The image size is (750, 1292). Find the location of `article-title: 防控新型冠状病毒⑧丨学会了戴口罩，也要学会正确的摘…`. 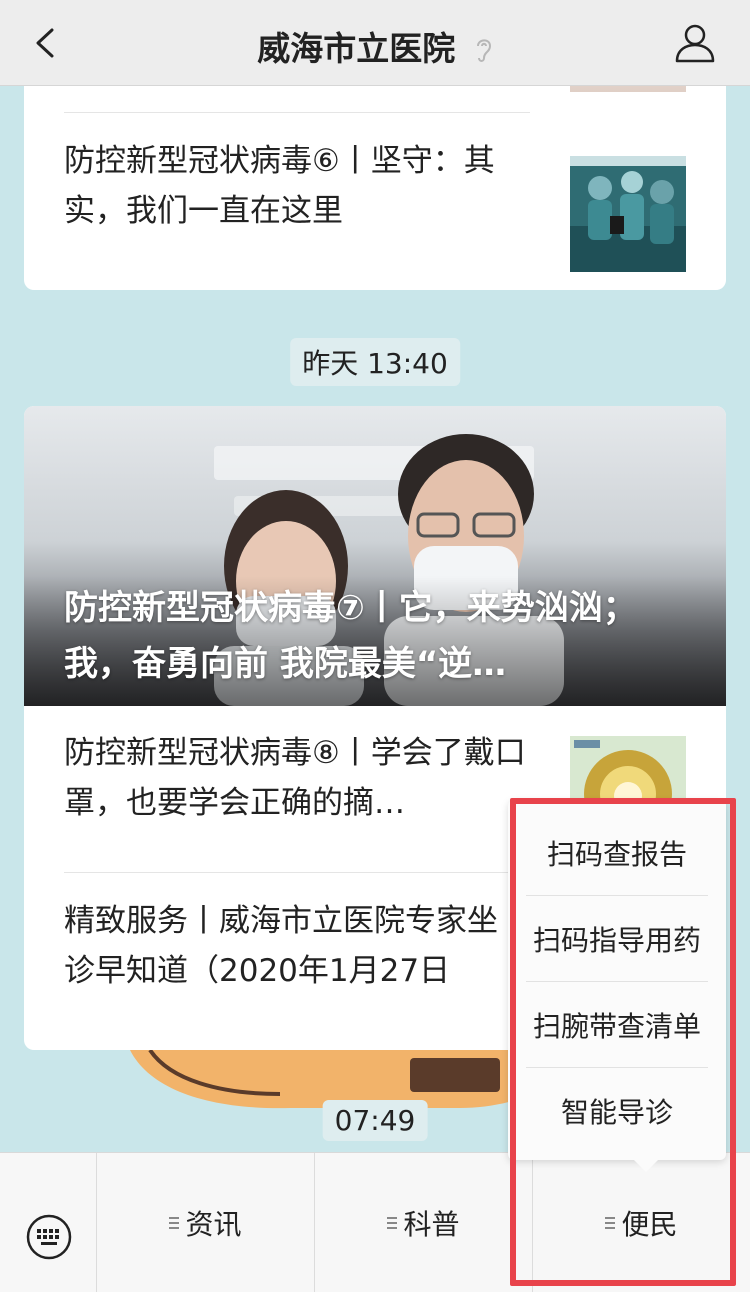

article-title: 防控新型冠状病毒⑧丨学会了戴口罩，也要学会正确的摘… is located at coordinates (295, 778).